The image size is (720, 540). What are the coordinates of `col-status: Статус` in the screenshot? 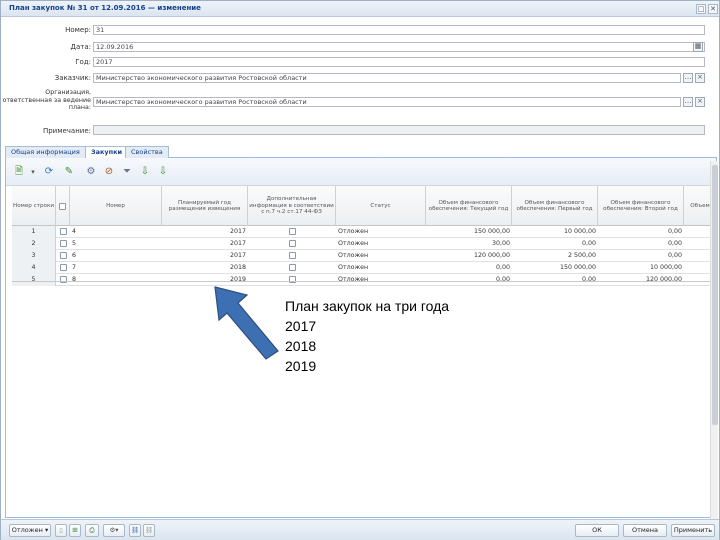 It's located at (381, 206).